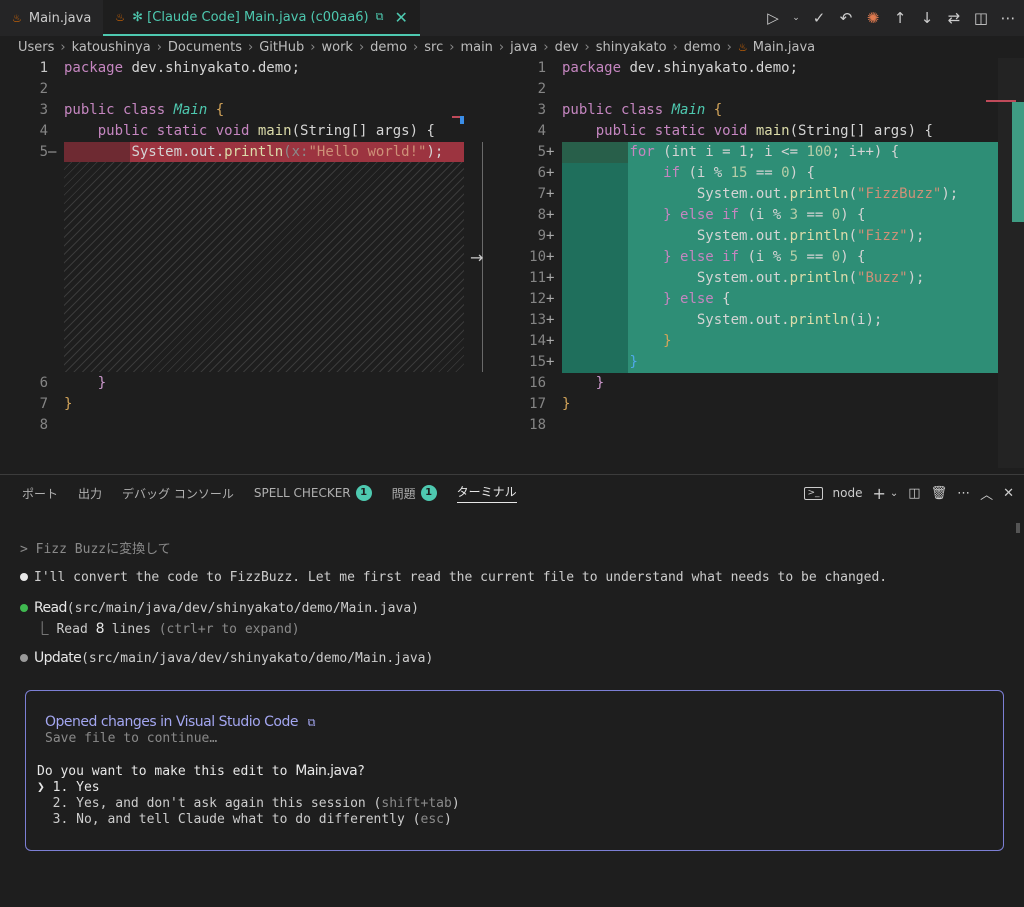  I want to click on code-text: ) {, so click(853, 215).